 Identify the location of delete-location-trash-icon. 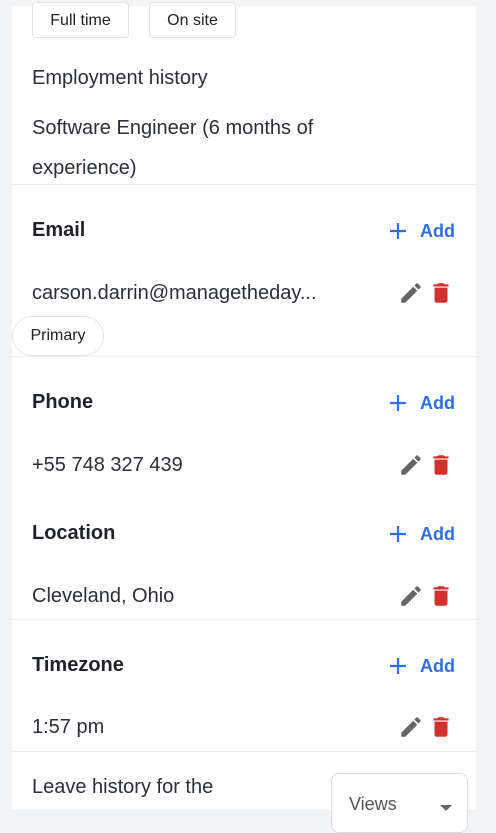
(441, 596).